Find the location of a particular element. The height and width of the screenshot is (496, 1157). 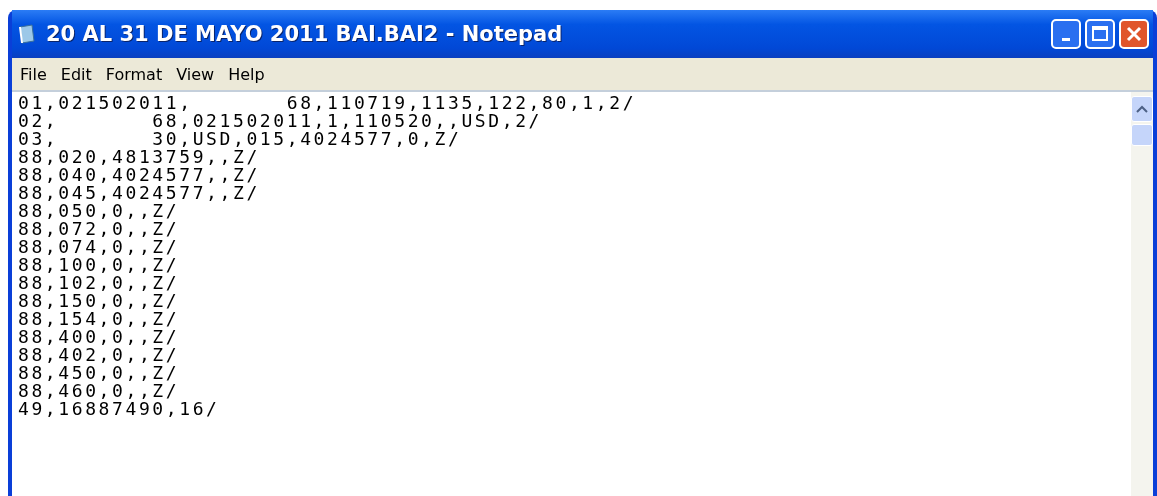

text-line: 88,450,0,,Z/ is located at coordinates (99, 373).